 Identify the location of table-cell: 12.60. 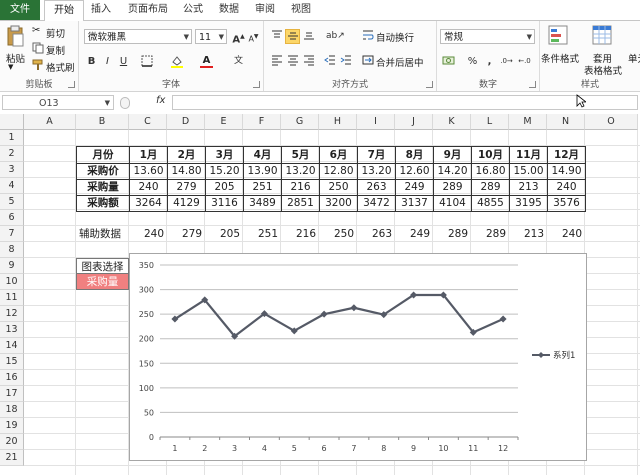
(415, 171).